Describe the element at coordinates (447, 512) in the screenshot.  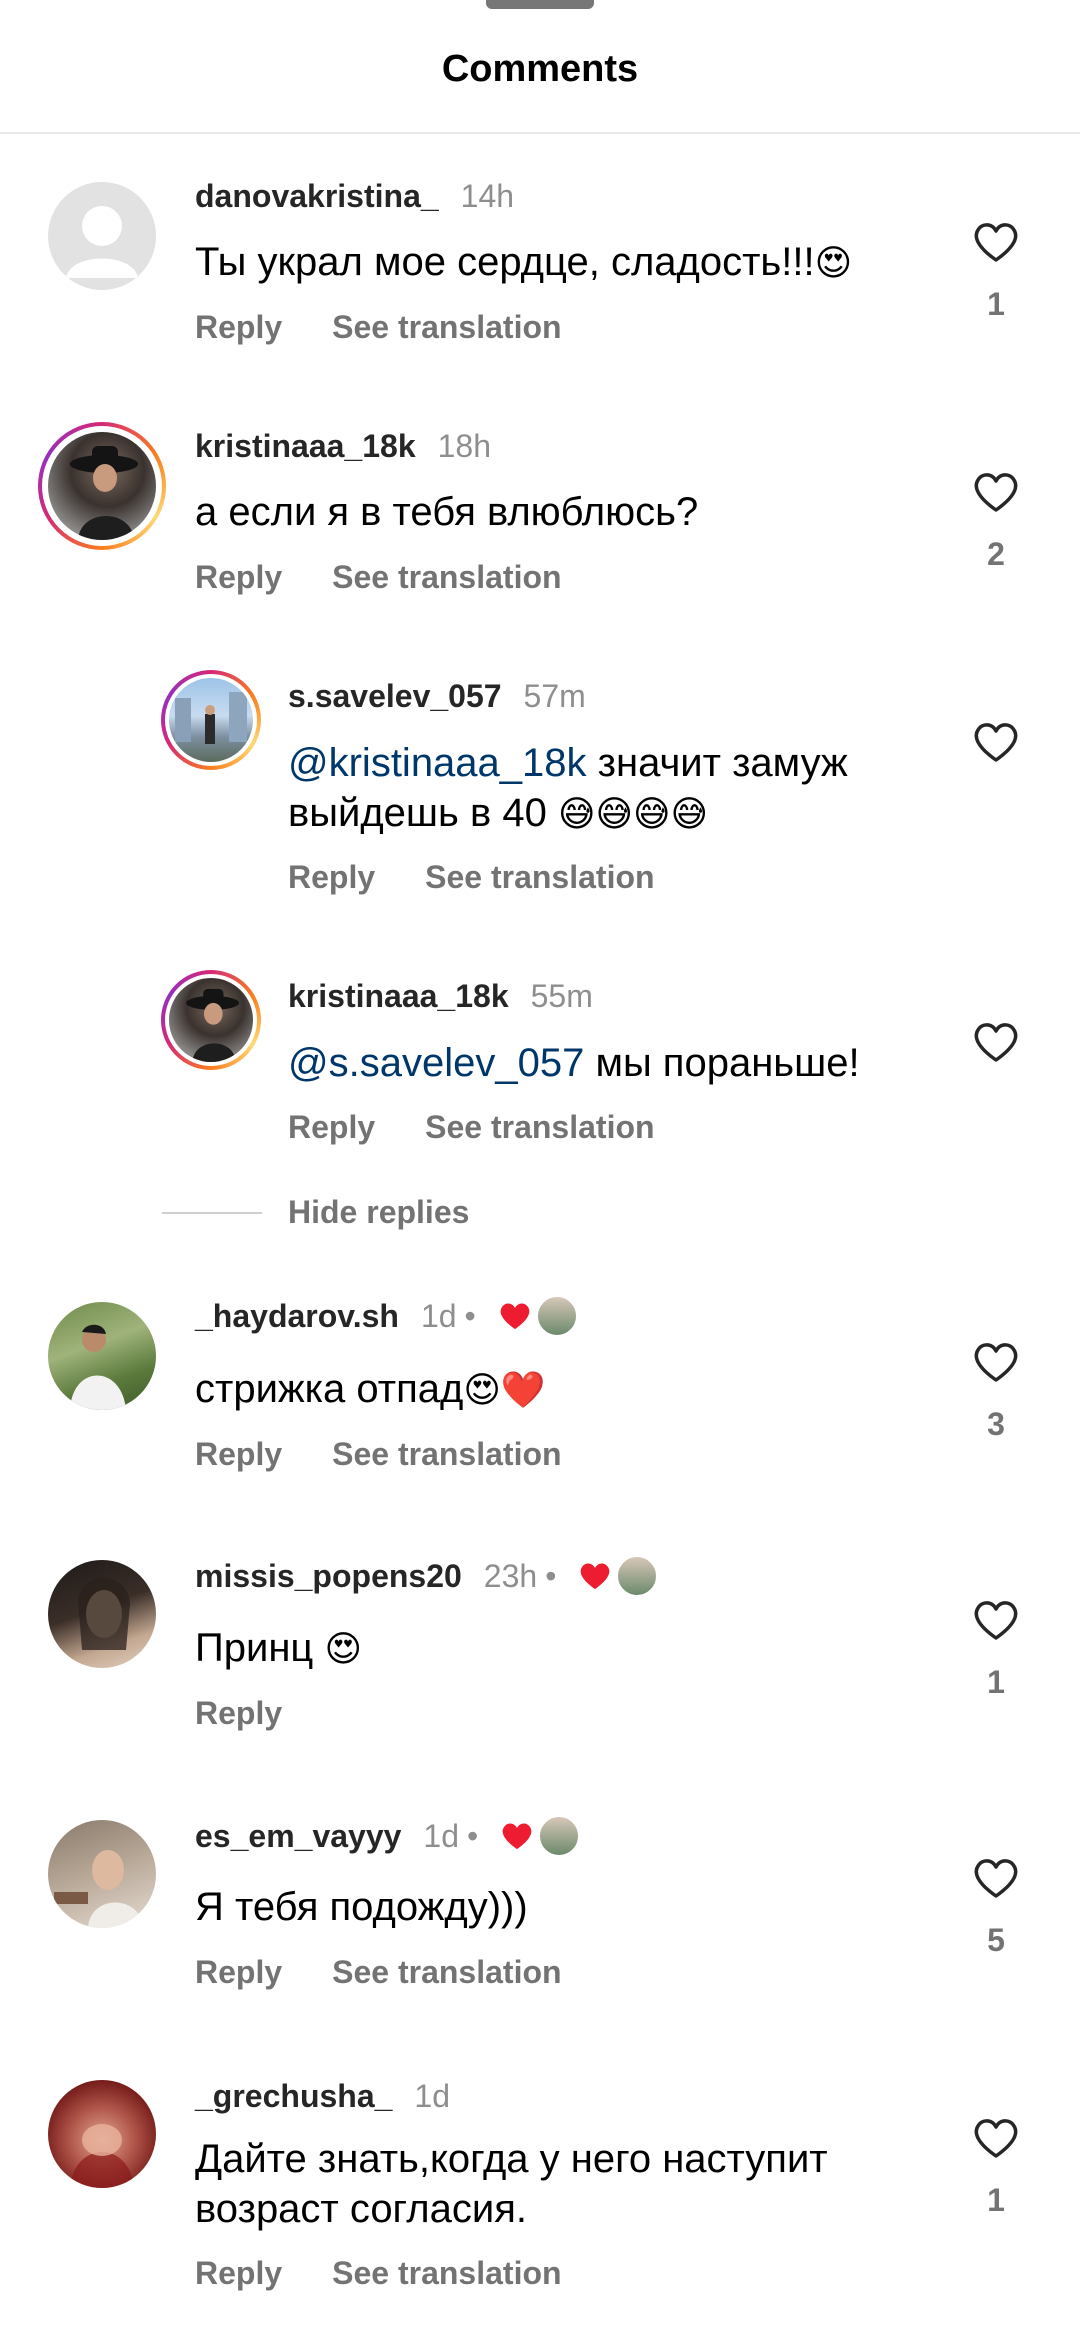
I see `comment-text: а если я в тебя влюблюсь?` at that location.